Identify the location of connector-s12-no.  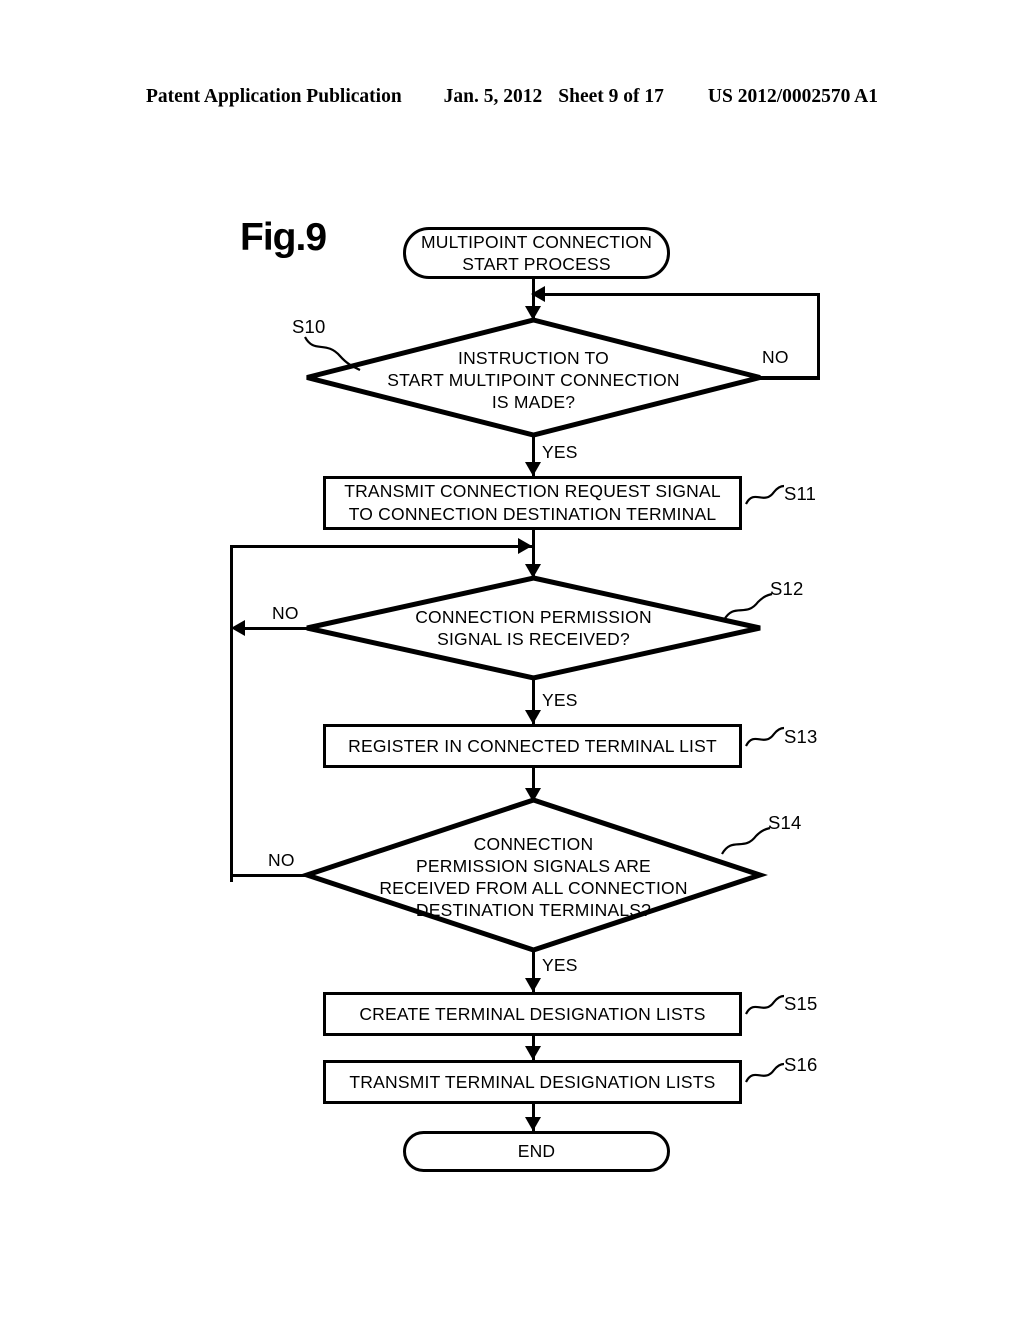
(276, 628).